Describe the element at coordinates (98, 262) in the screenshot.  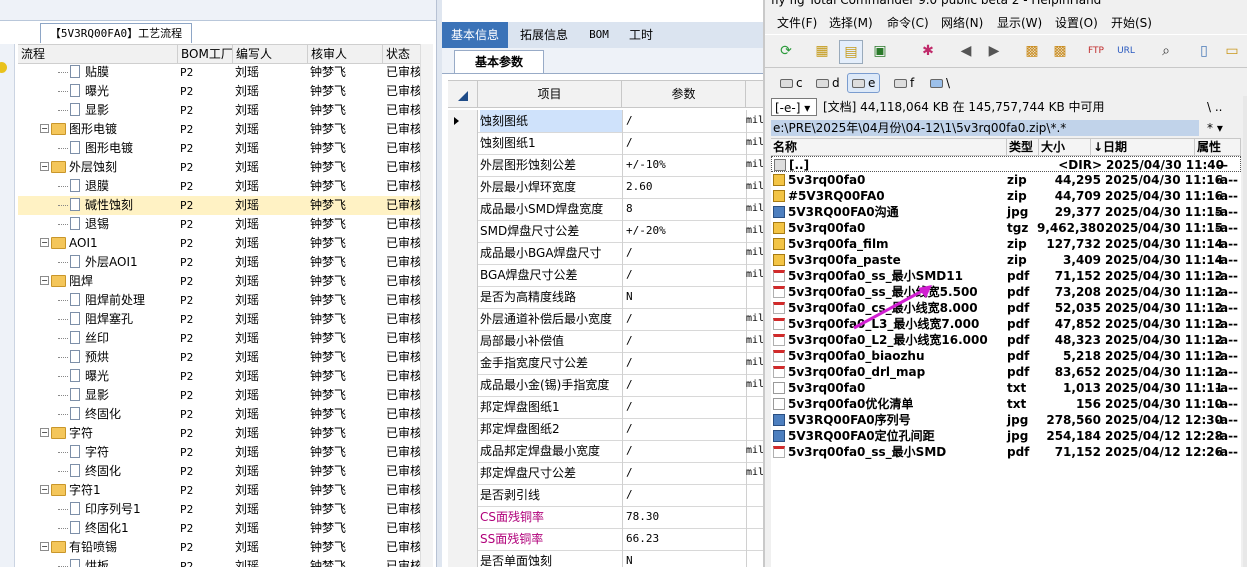
I see `tree-node: 外层AOI1` at that location.